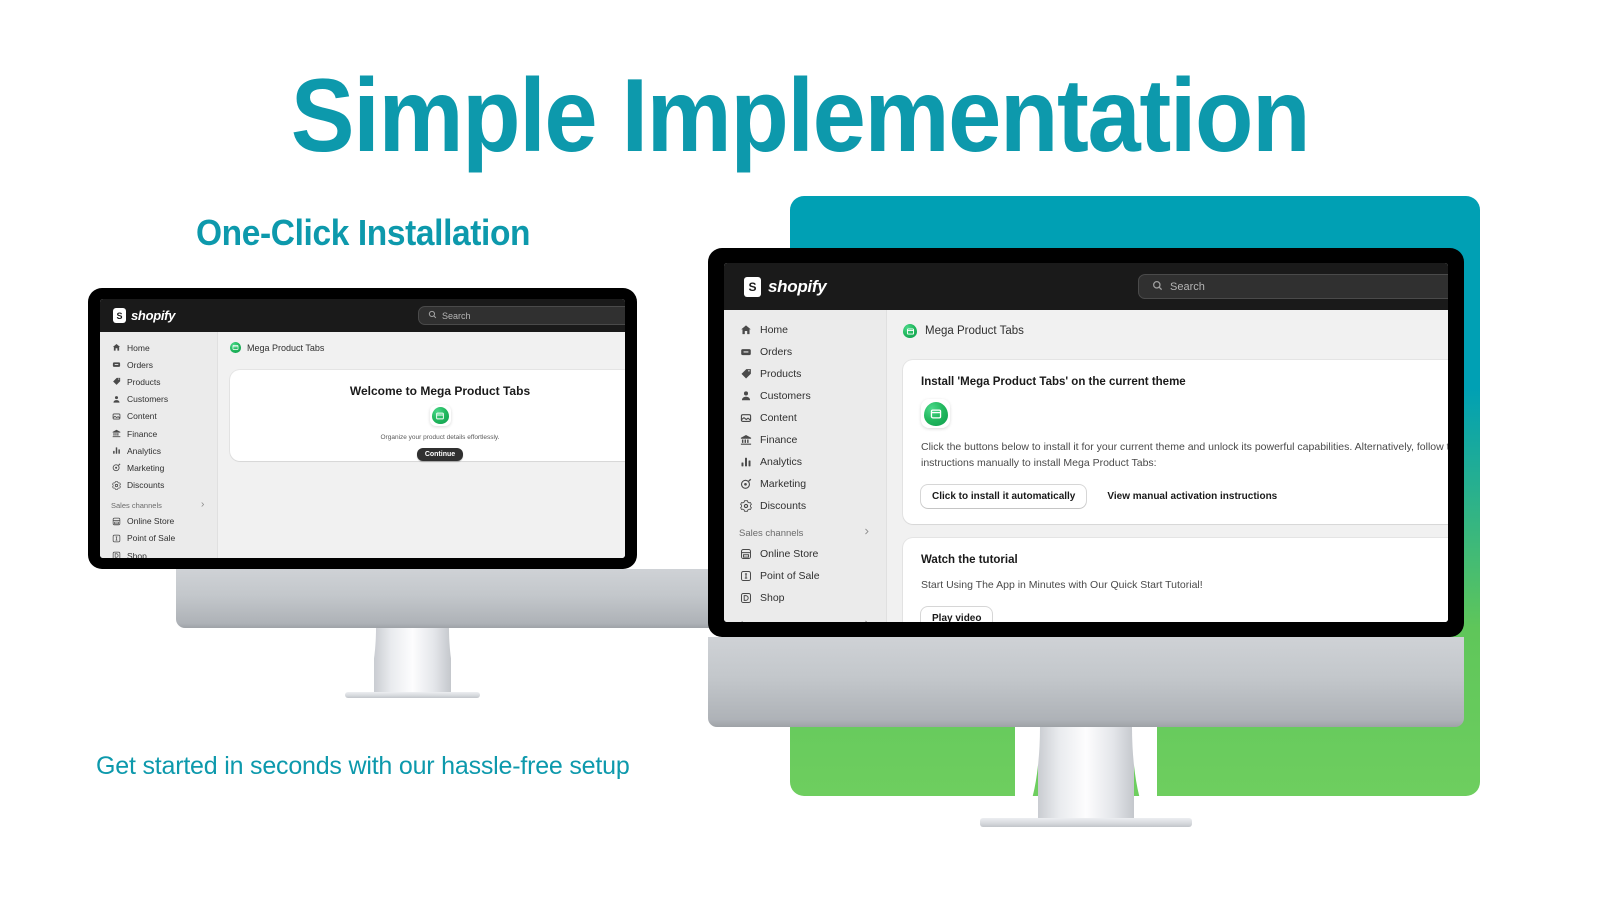  I want to click on online-store-icon, so click(745, 554).